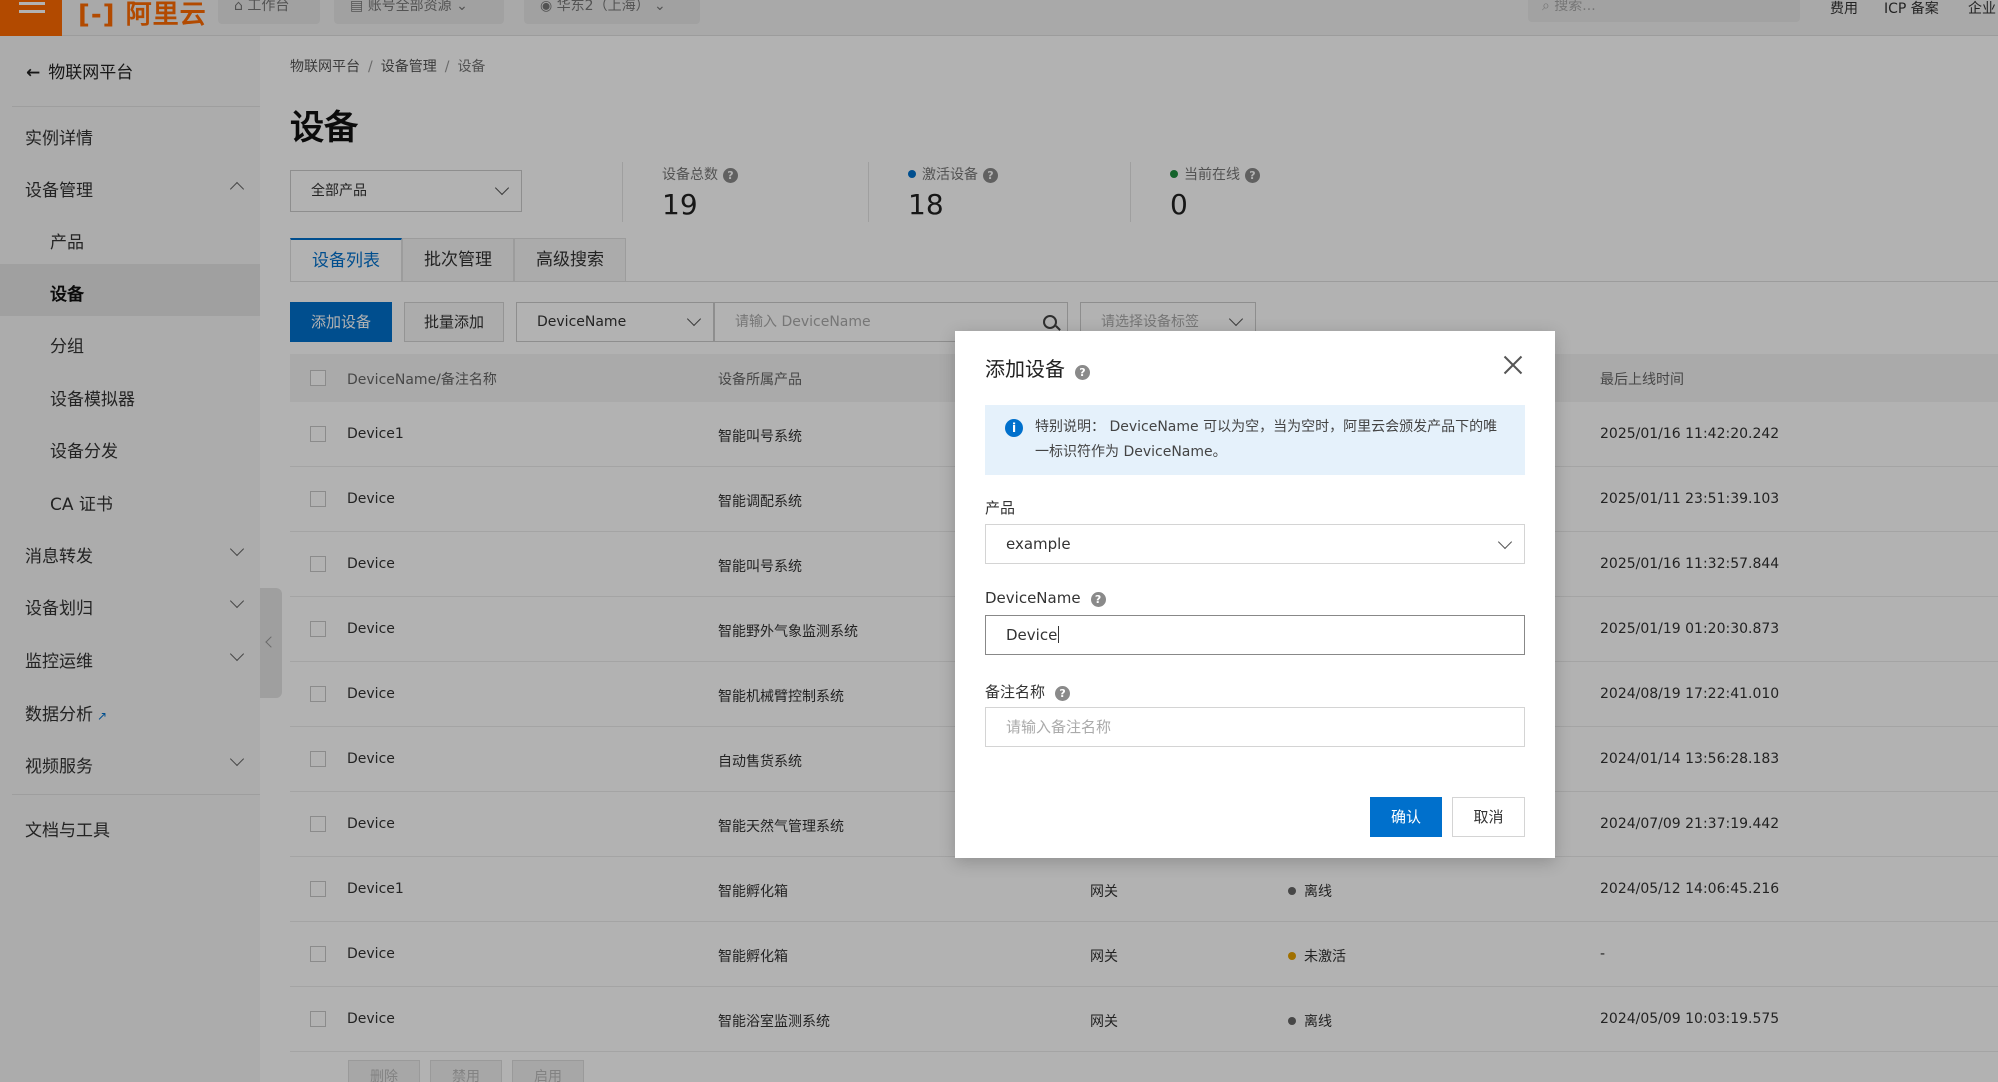 The height and width of the screenshot is (1082, 1998). What do you see at coordinates (1488, 817) in the screenshot?
I see `cancel-button: 取消` at bounding box center [1488, 817].